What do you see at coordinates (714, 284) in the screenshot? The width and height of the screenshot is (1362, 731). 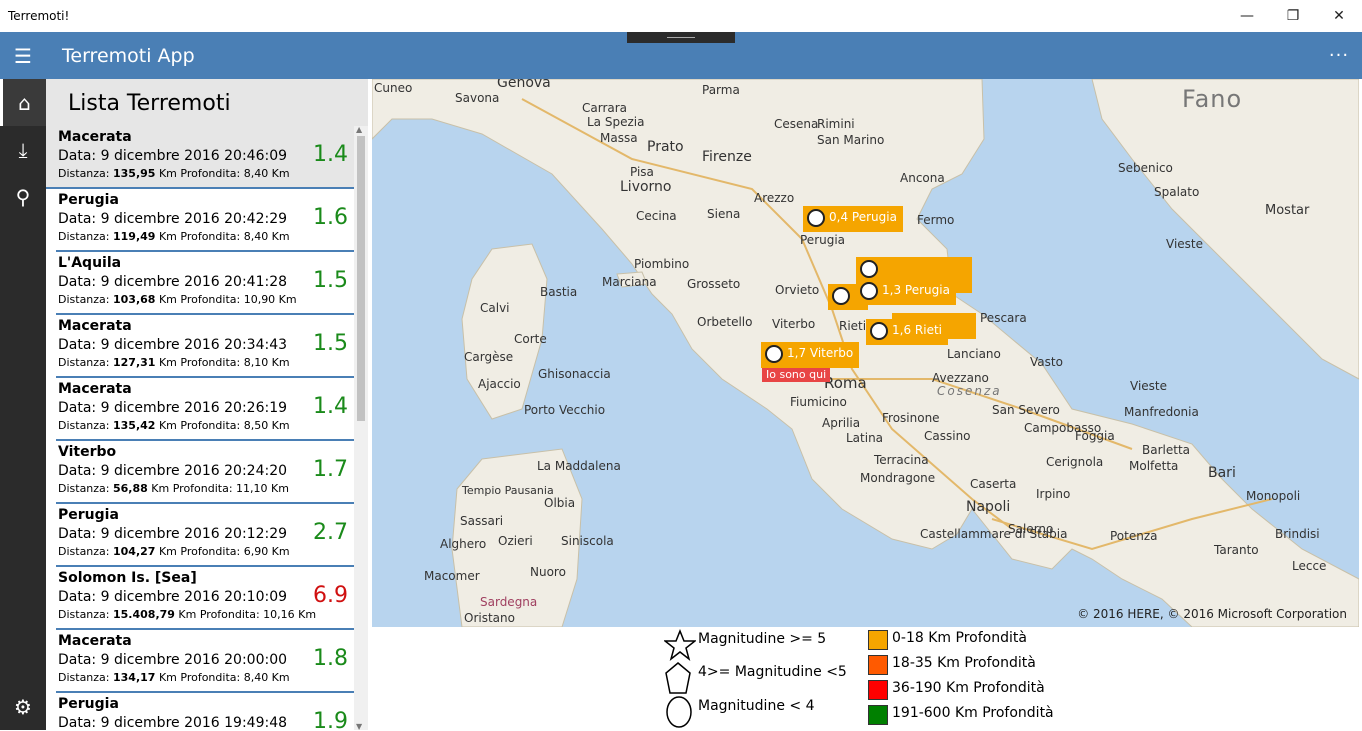 I see `map-label: Grosseto` at bounding box center [714, 284].